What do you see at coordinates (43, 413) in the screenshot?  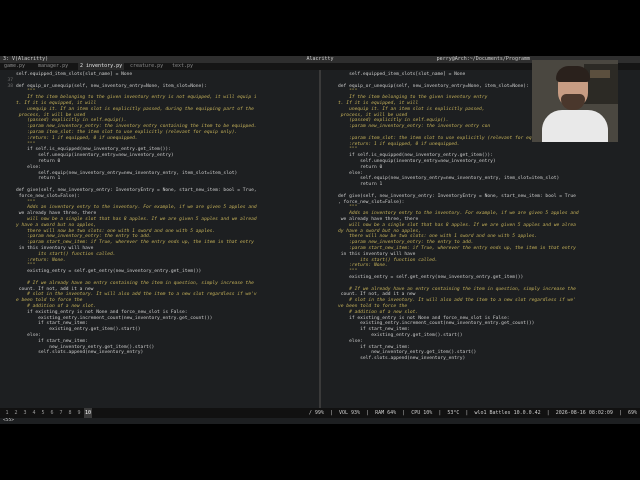 I see `workspace-5: 5` at bounding box center [43, 413].